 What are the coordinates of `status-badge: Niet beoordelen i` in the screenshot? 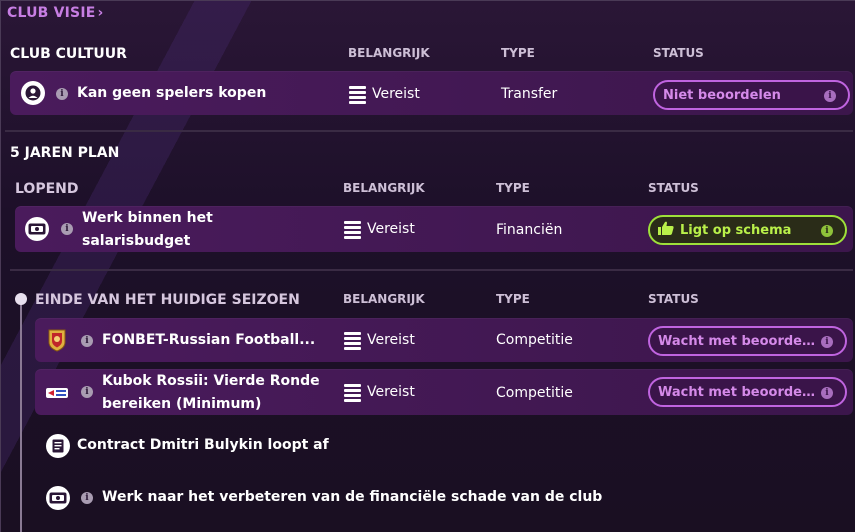 It's located at (751, 95).